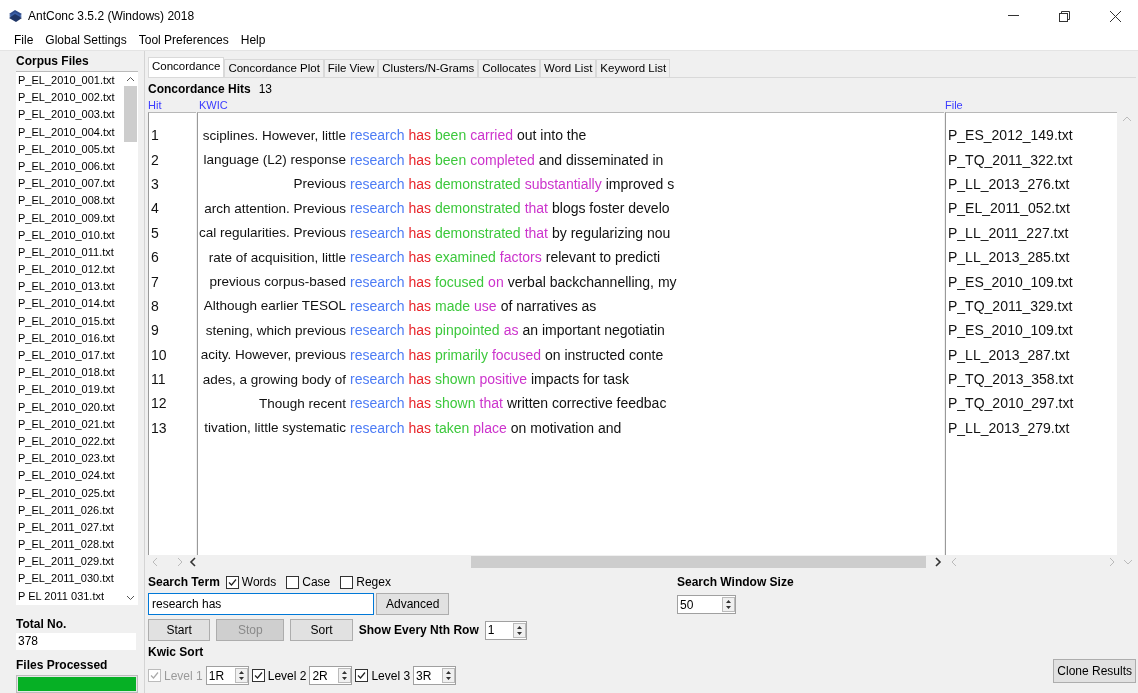  Describe the element at coordinates (199, 89) in the screenshot. I see `hits-label: Concordance Hits` at that location.